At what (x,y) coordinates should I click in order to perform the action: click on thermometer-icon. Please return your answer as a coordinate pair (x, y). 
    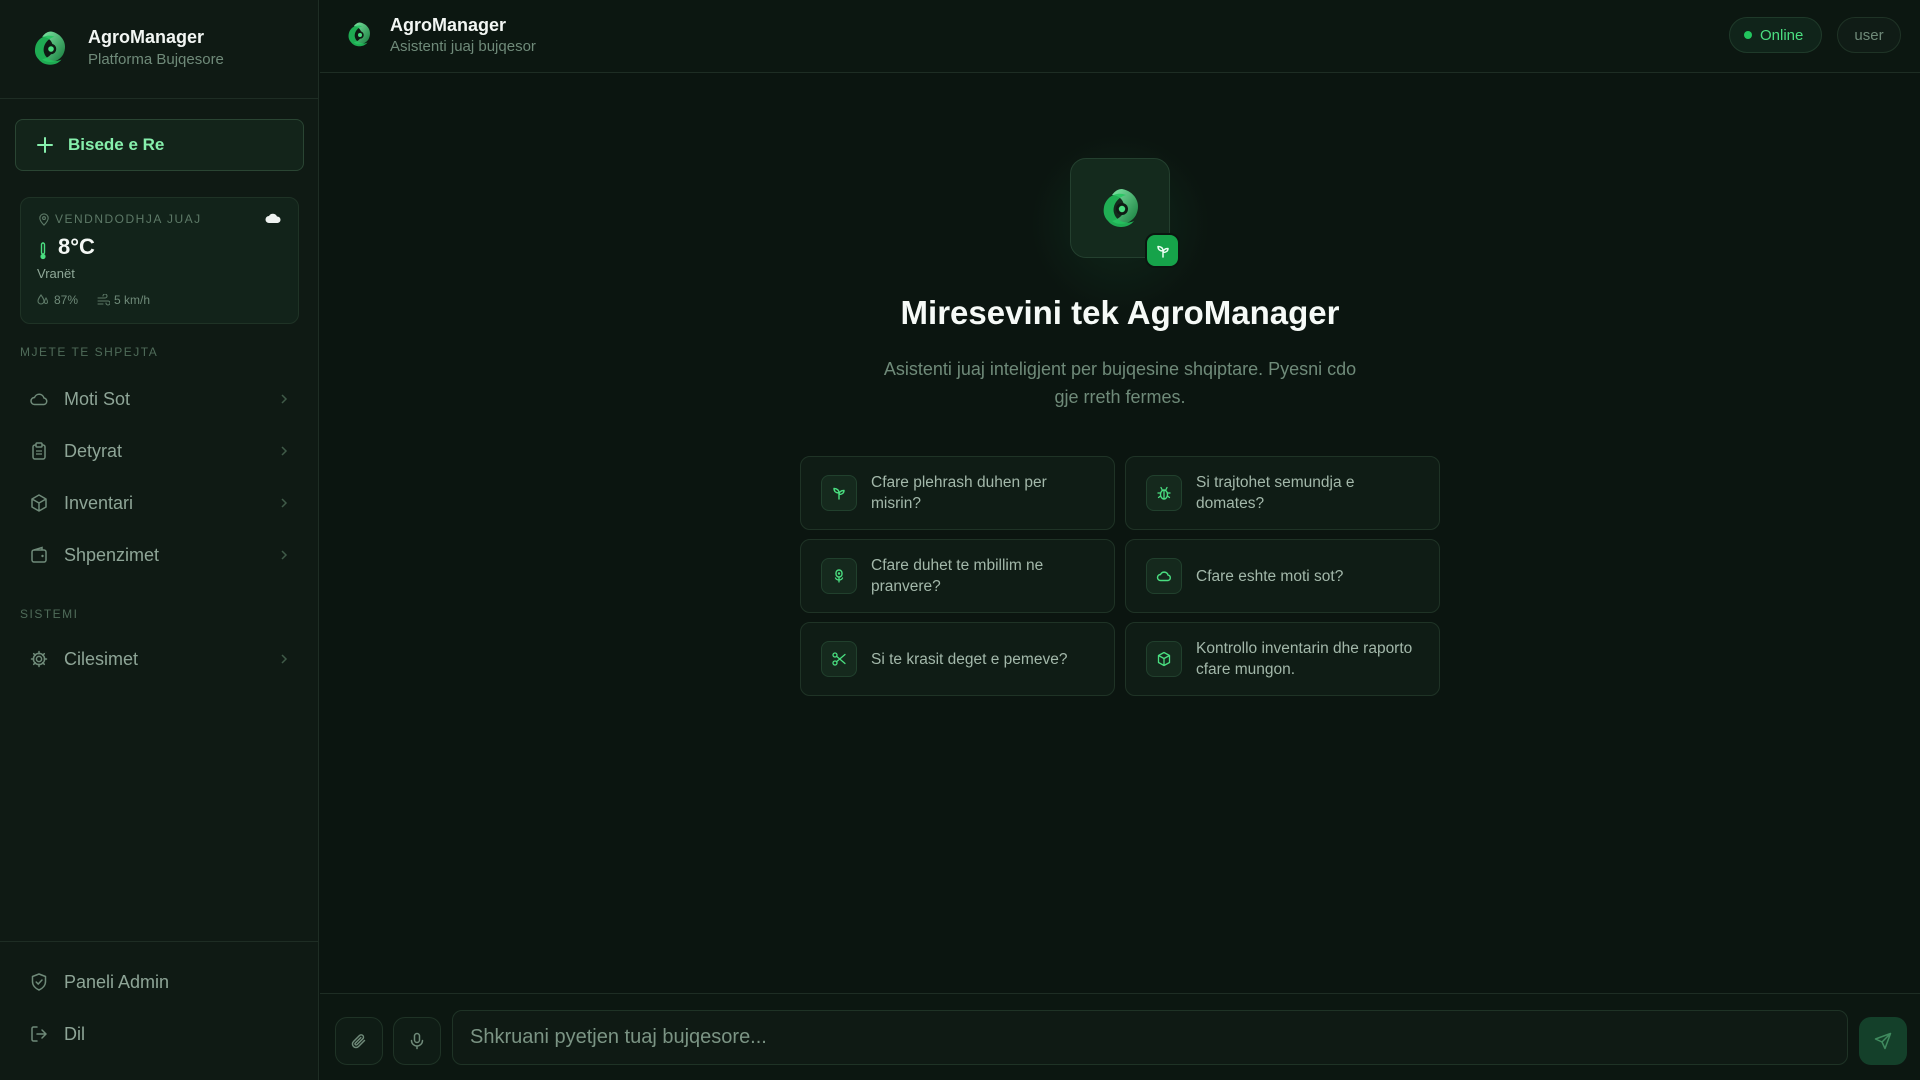
    Looking at the image, I should click on (43, 251).